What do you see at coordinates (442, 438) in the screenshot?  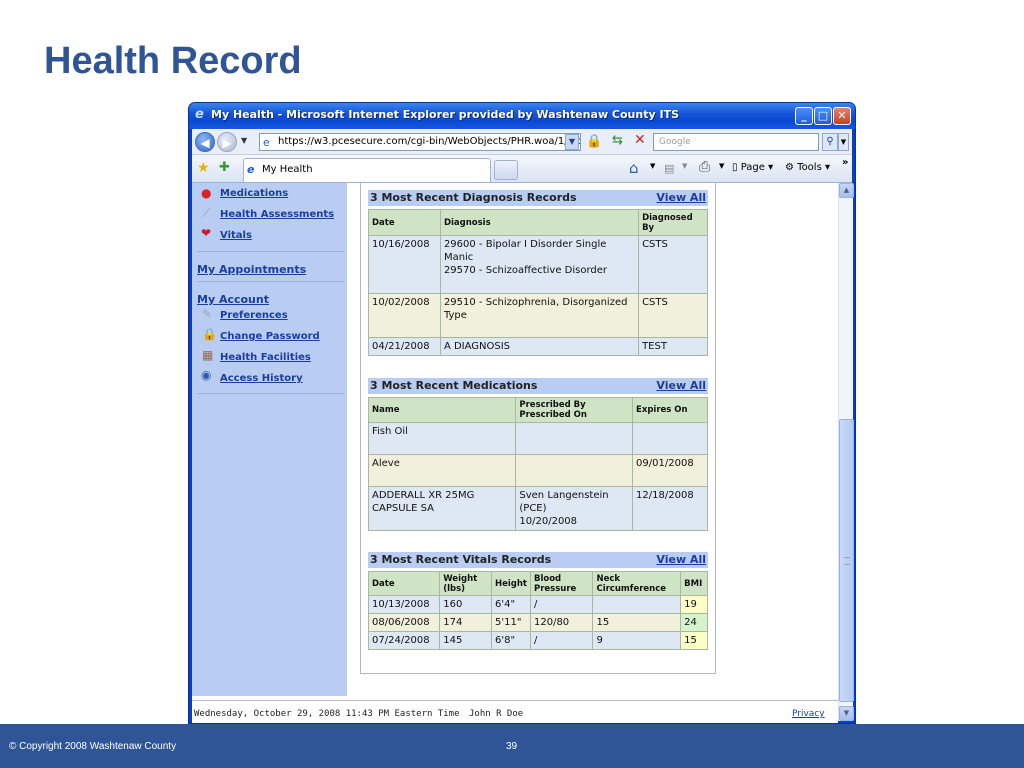 I see `medication-name: Fish Oil` at bounding box center [442, 438].